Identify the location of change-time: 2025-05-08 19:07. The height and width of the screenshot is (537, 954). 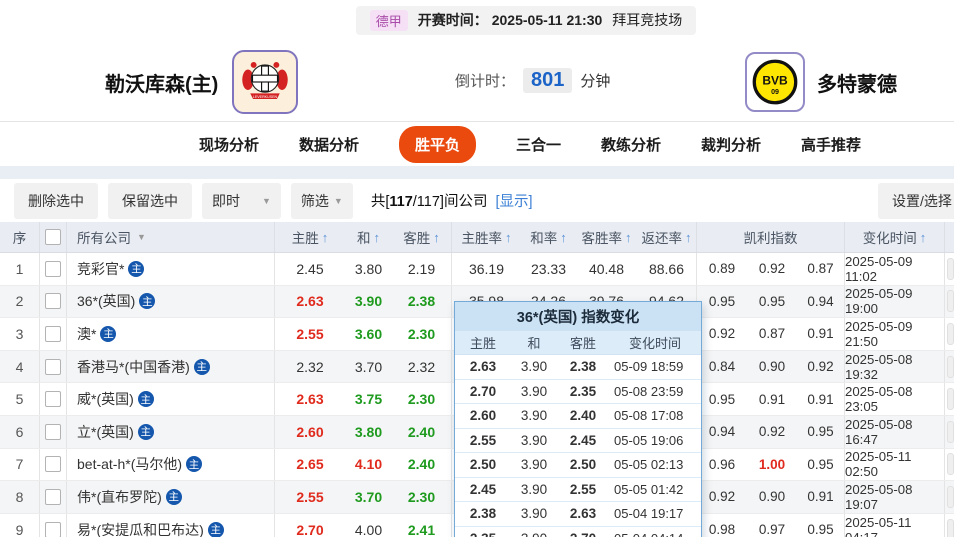
(895, 497).